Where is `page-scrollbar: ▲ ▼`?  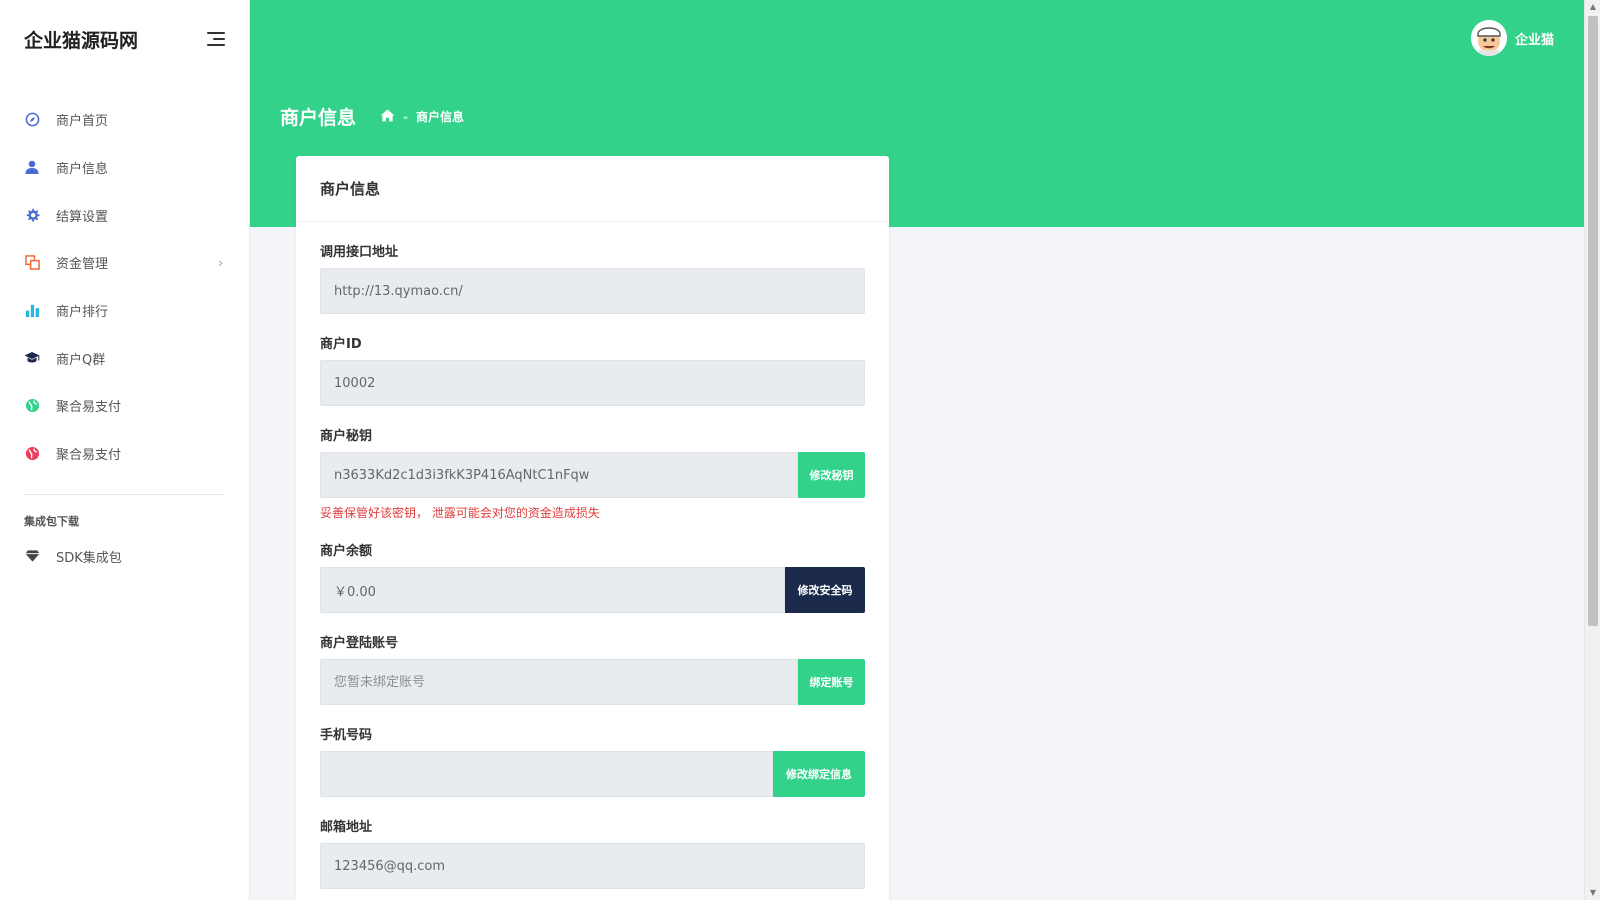 page-scrollbar: ▲ ▼ is located at coordinates (1592, 450).